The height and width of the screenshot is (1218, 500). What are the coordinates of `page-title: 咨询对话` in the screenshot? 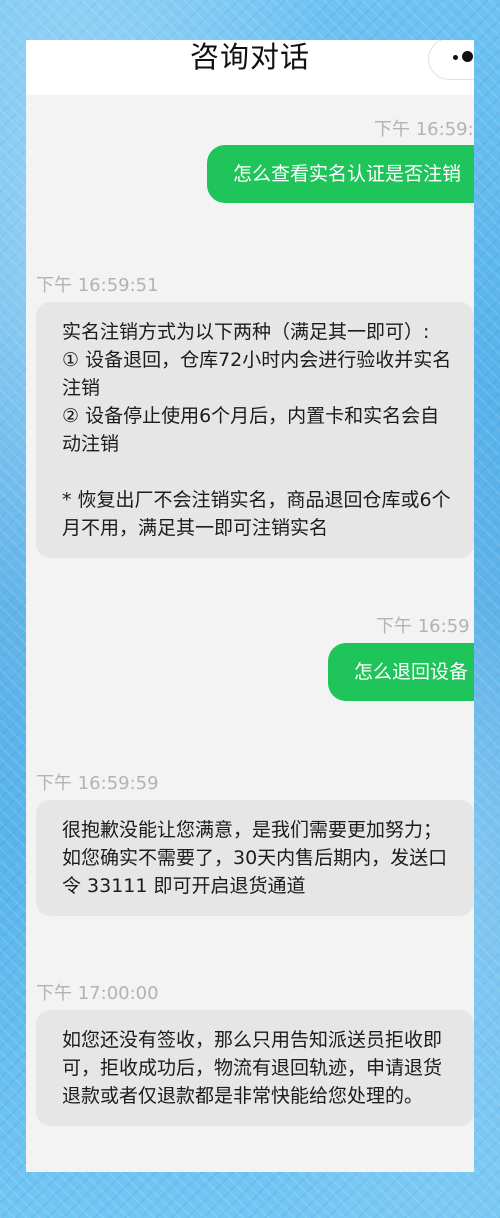 It's located at (249, 57).